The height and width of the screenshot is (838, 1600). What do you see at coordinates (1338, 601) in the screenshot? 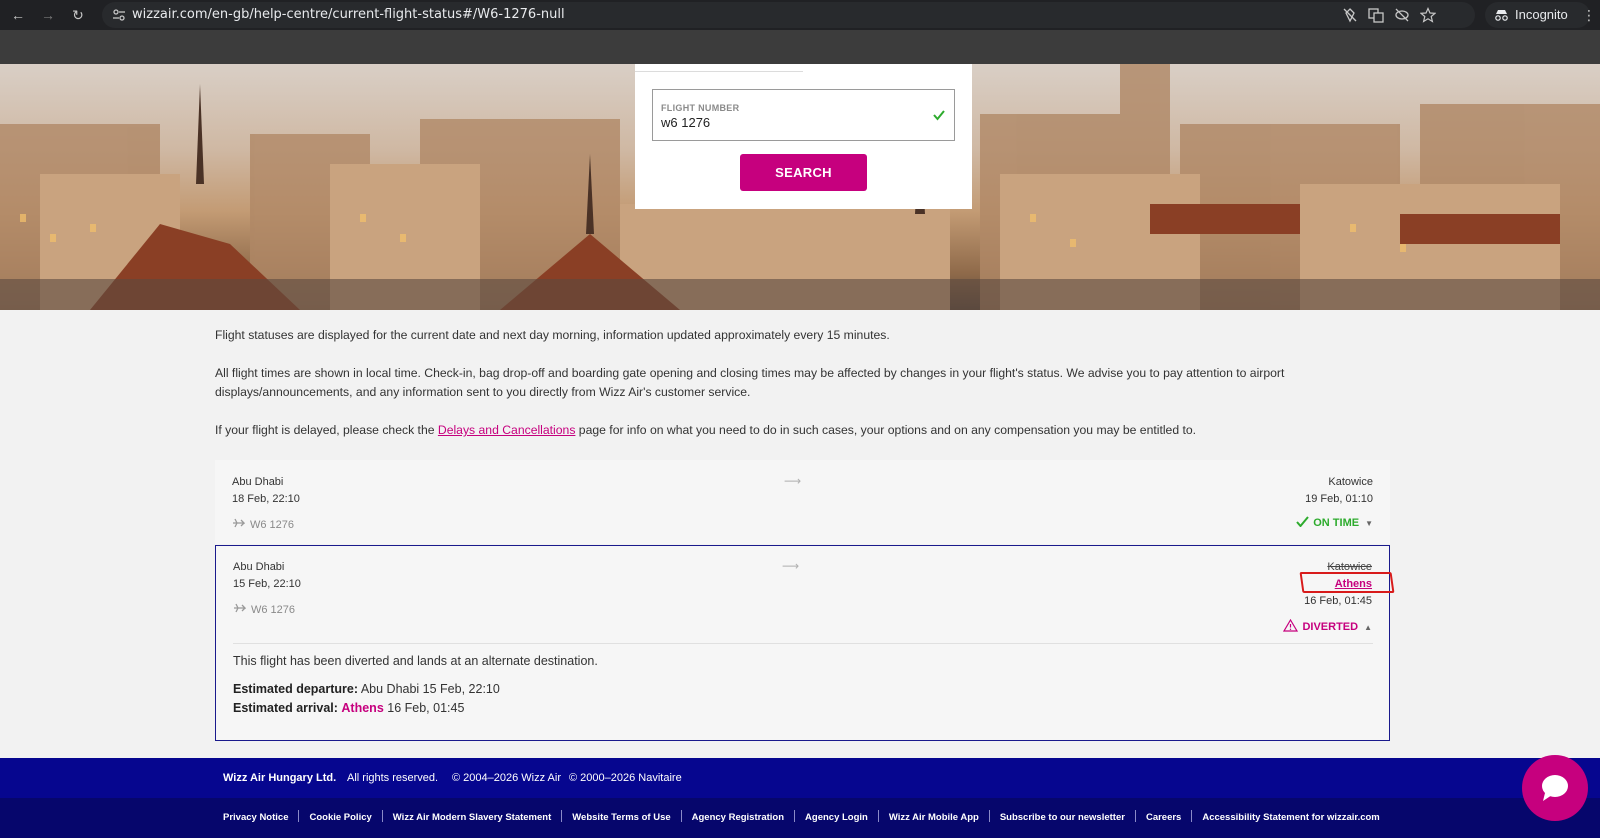
I see `arrival-time: 16 Feb, 01:45` at bounding box center [1338, 601].